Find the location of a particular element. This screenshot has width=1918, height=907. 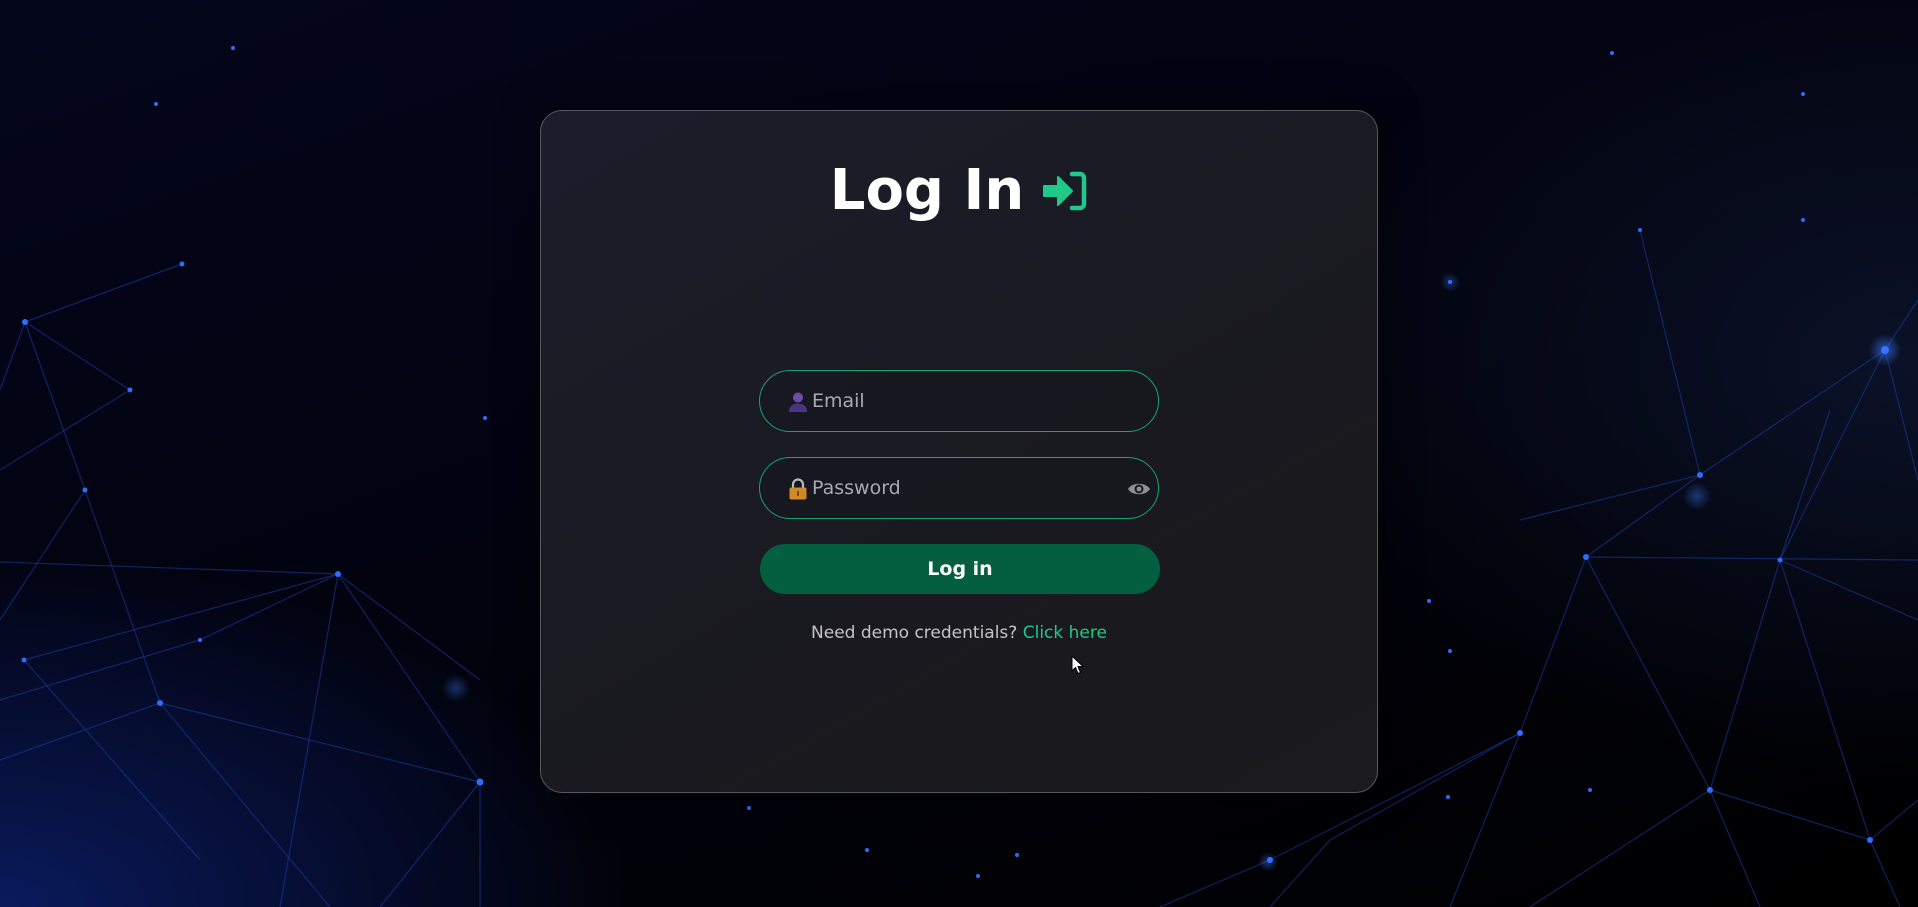

password-field is located at coordinates (959, 488).